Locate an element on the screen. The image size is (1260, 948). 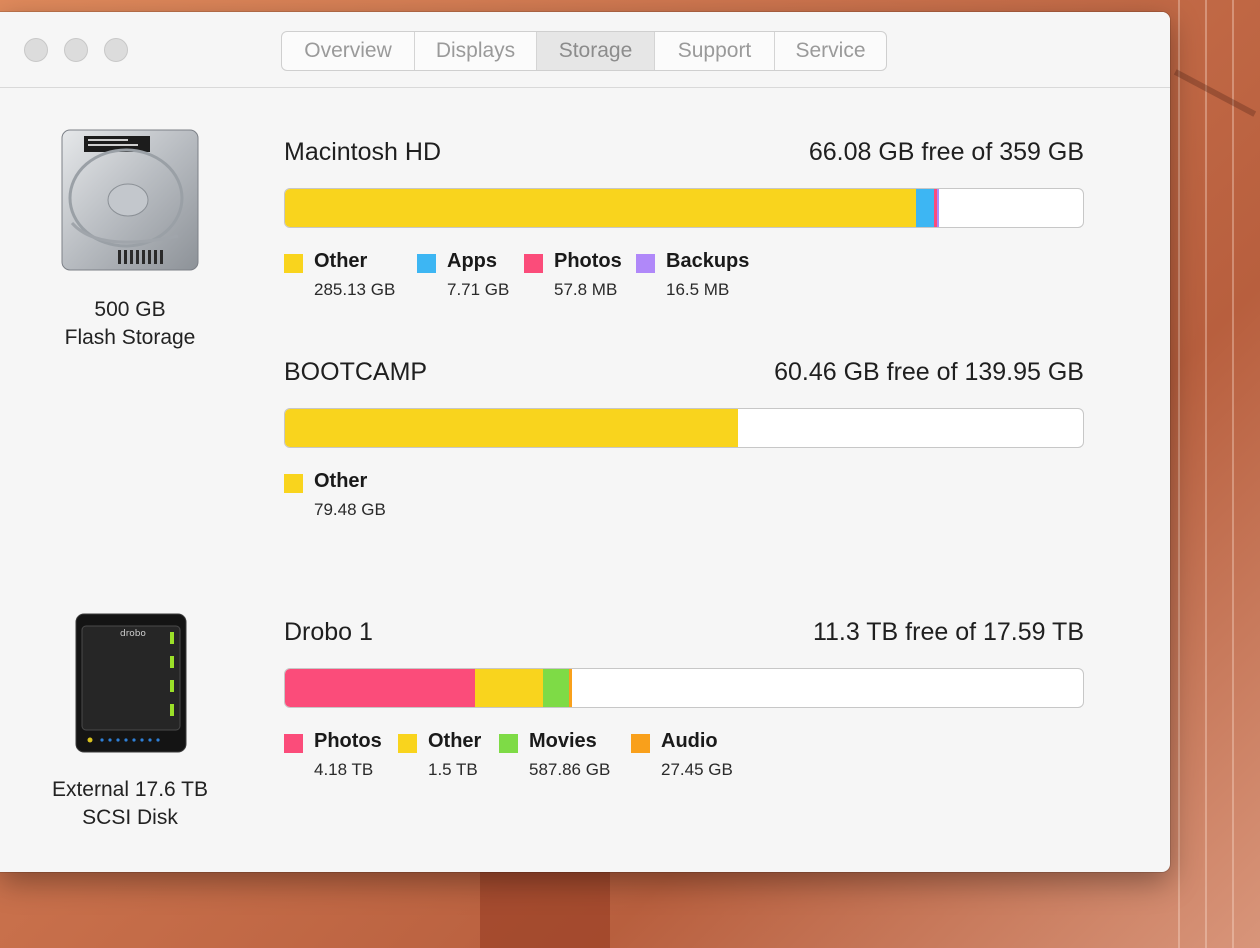
tab-support: Support is located at coordinates (715, 51).